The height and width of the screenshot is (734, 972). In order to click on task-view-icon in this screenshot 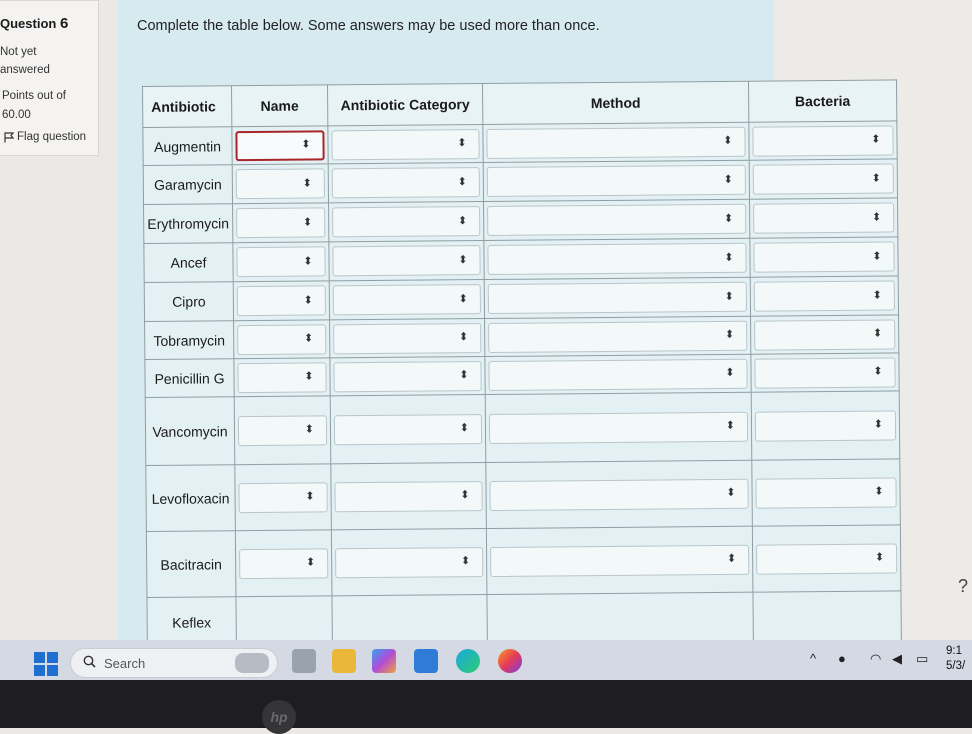, I will do `click(304, 661)`.